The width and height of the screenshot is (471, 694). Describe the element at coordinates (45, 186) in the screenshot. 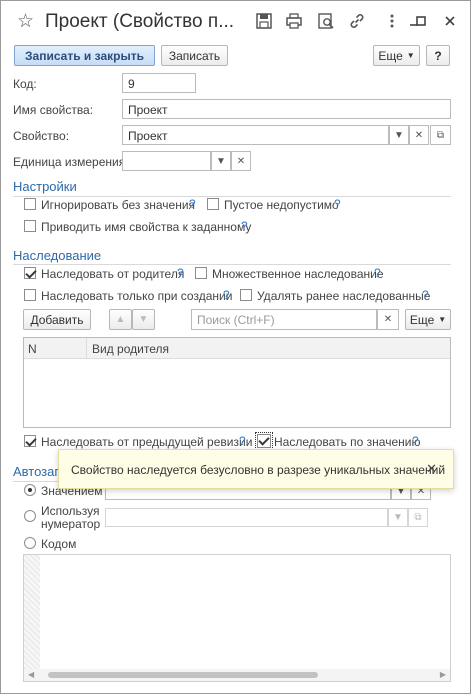

I see `settings-section-title: Настройки` at that location.